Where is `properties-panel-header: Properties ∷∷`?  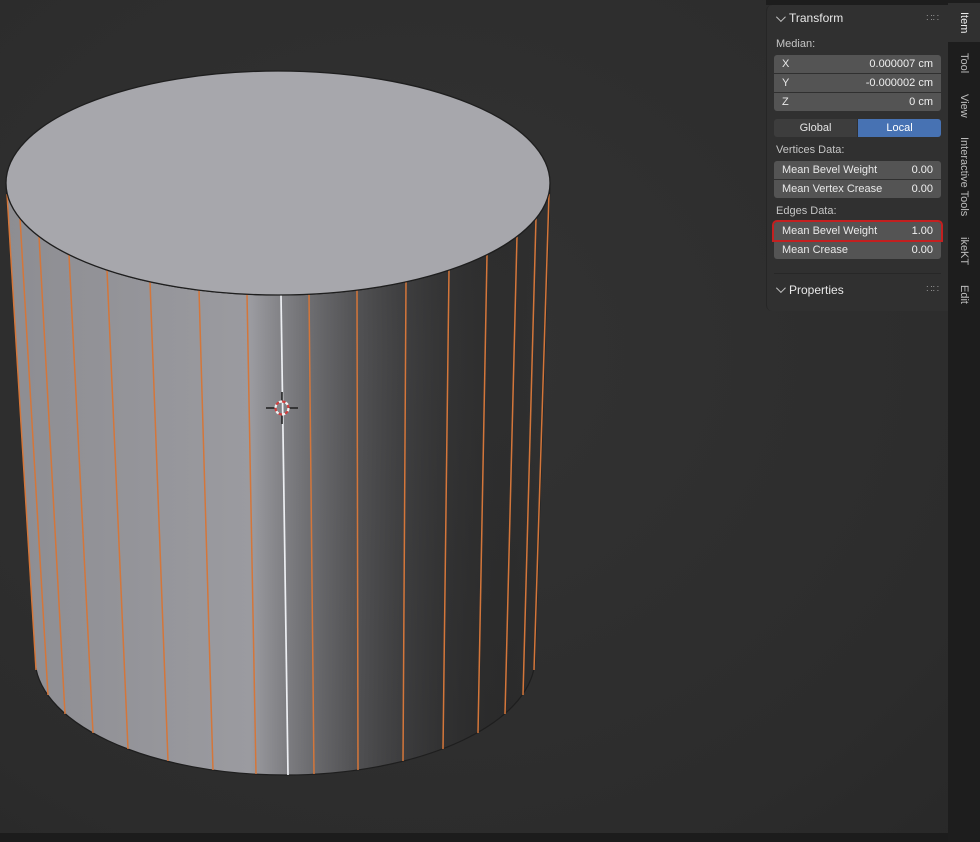 properties-panel-header: Properties ∷∷ is located at coordinates (857, 287).